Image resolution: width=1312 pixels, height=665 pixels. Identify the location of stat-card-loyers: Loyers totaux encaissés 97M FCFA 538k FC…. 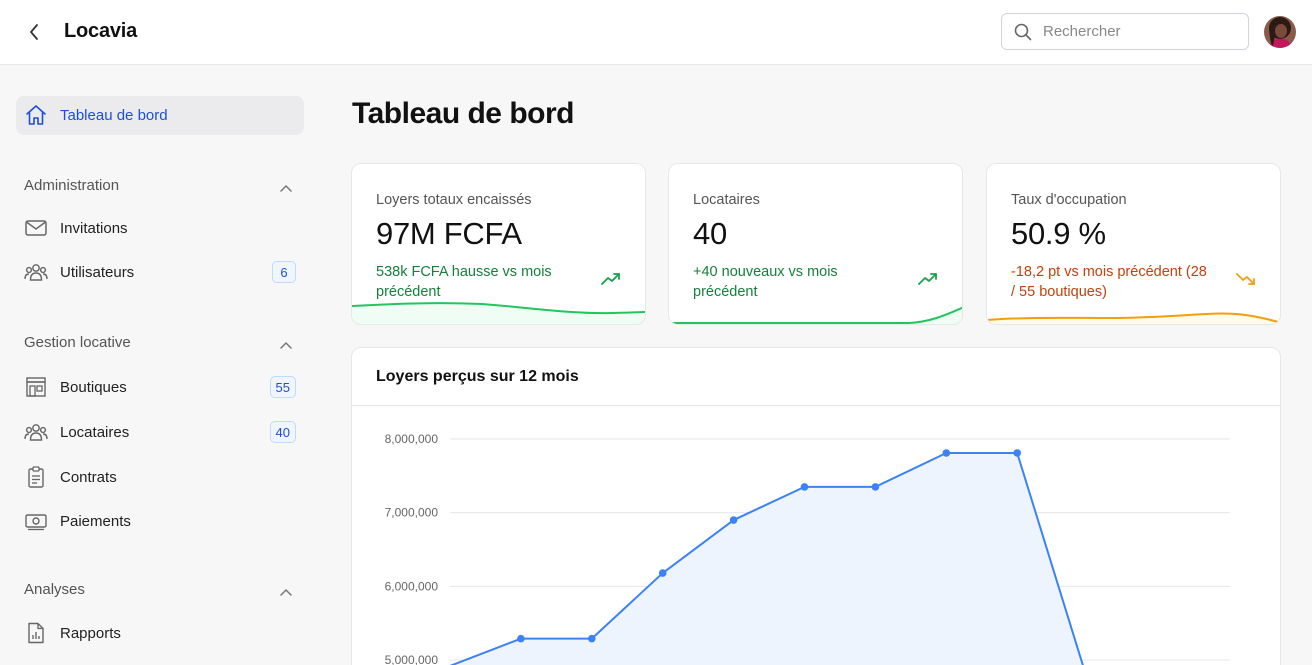
(498, 244).